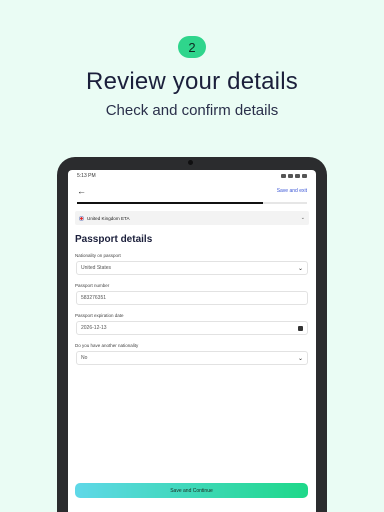 The height and width of the screenshot is (512, 384). What do you see at coordinates (192, 218) in the screenshot?
I see `application-type-dropdown: United Kingdom ETA ⌄` at bounding box center [192, 218].